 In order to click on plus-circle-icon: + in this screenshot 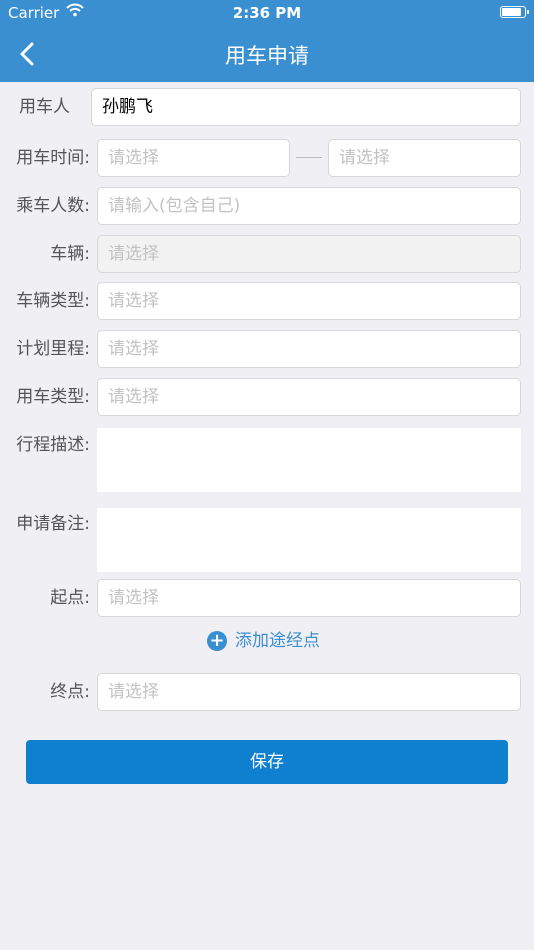, I will do `click(217, 641)`.